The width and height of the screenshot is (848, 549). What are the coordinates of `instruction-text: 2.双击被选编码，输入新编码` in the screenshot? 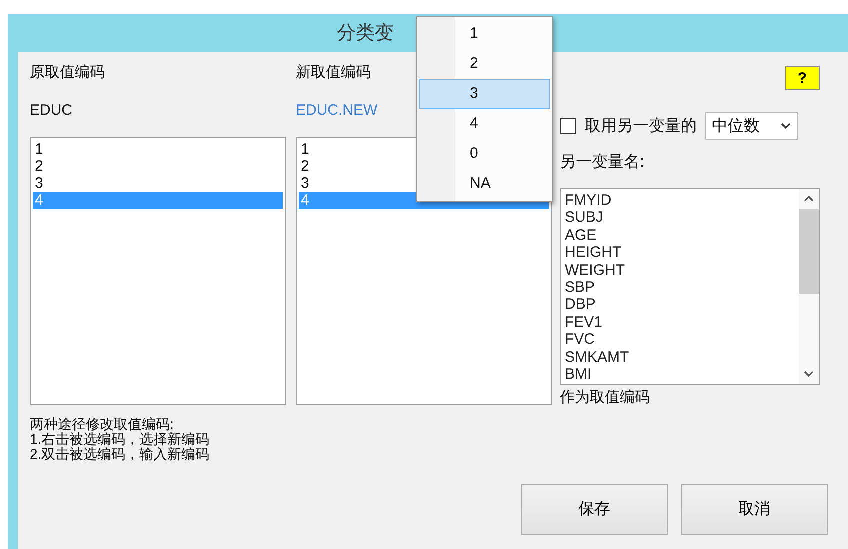 It's located at (120, 454).